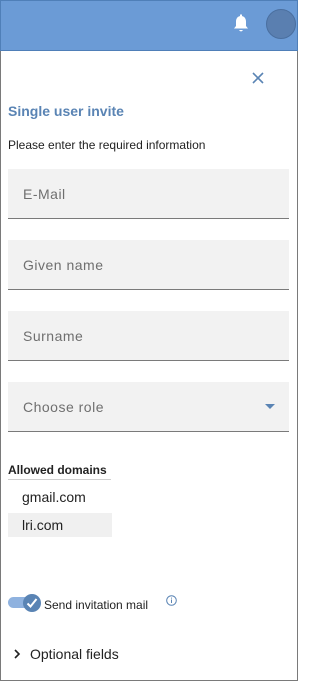 The height and width of the screenshot is (681, 320). I want to click on role-select: Choose role, so click(148, 407).